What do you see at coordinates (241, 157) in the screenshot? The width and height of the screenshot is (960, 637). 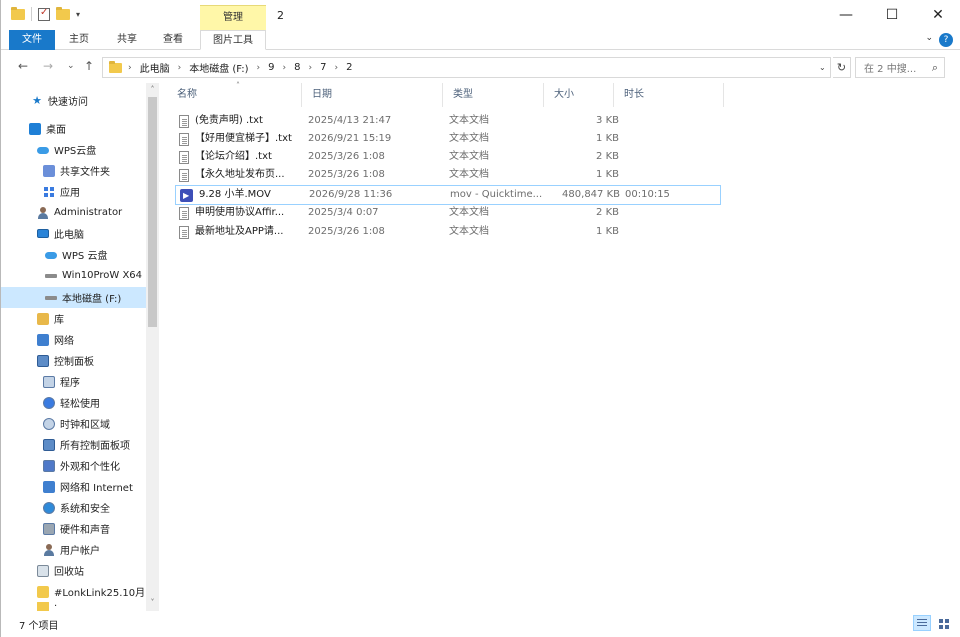 I see `file-name-cell: 【论坛介绍】.txt` at bounding box center [241, 157].